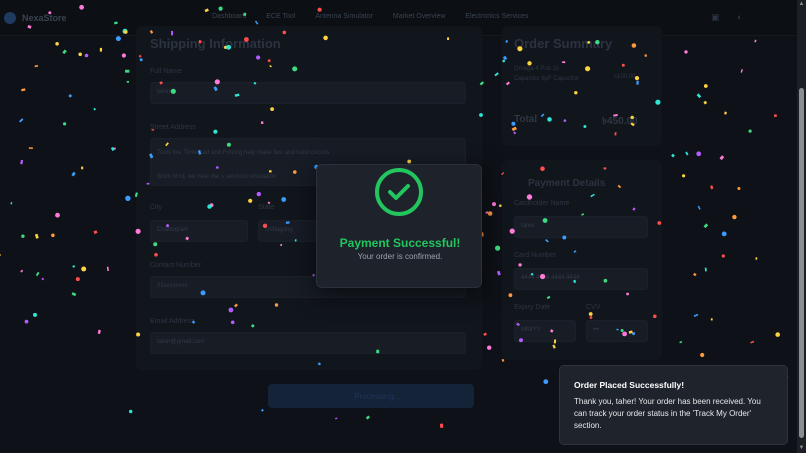 The image size is (806, 453). I want to click on shipping-title: Shipping Information, so click(215, 43).